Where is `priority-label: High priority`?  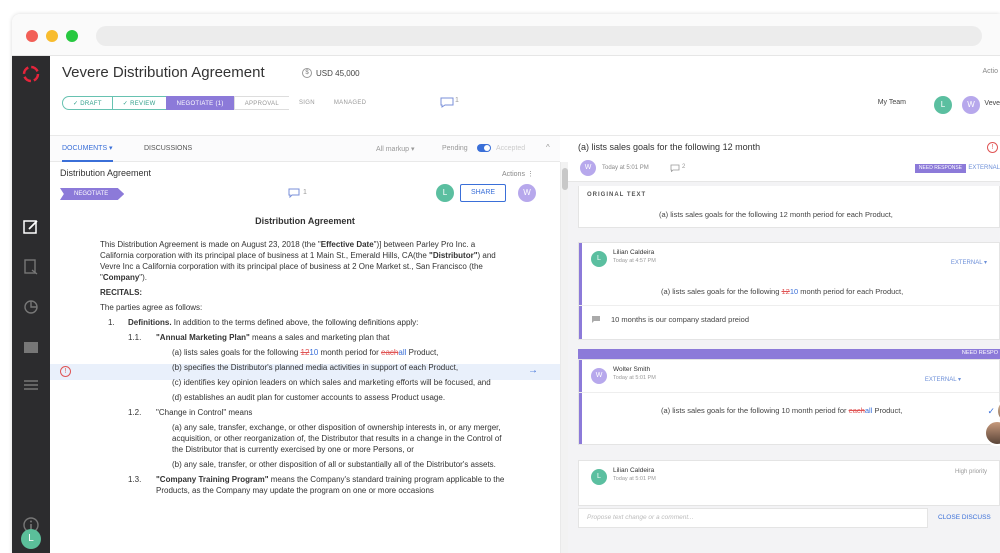 priority-label: High priority is located at coordinates (970, 472).